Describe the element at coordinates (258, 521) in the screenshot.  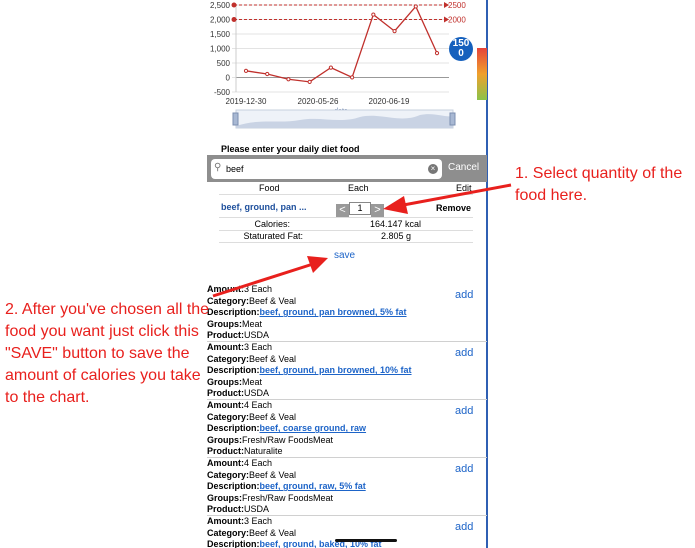
I see `result-amount-value: 3 Each` at that location.